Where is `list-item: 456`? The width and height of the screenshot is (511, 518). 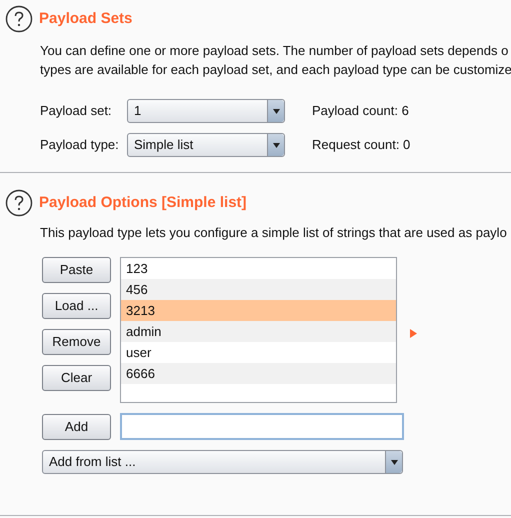 list-item: 456 is located at coordinates (258, 289).